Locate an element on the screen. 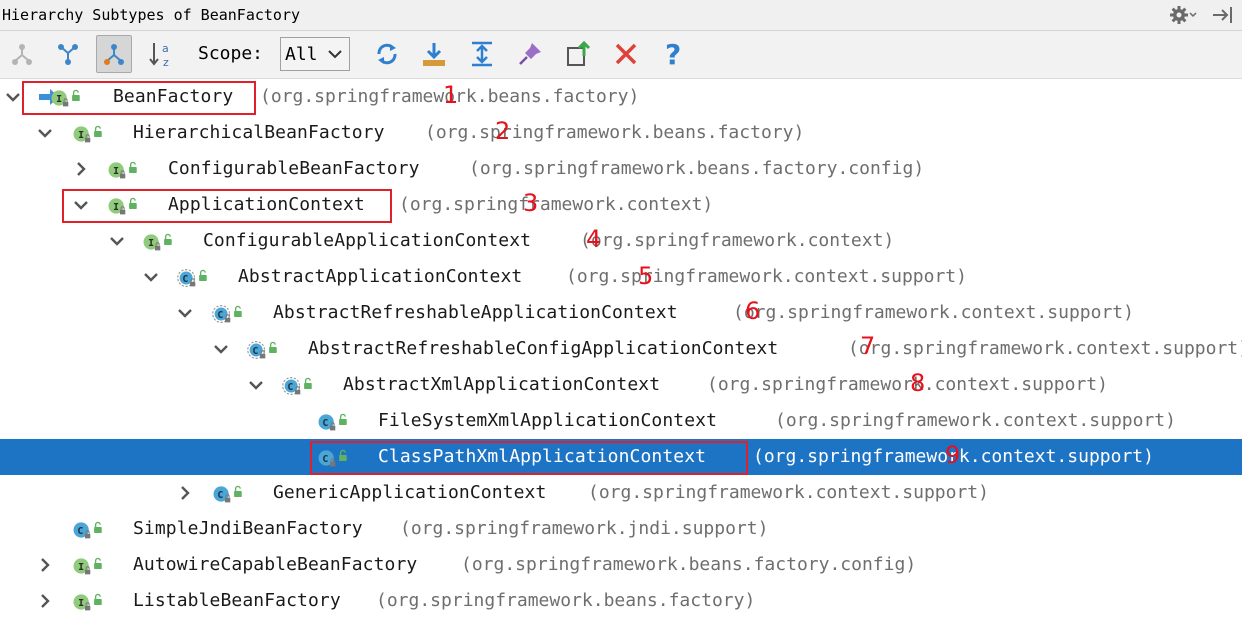  hierarchy-toolbar: a z Scope: All ? is located at coordinates (621, 55).